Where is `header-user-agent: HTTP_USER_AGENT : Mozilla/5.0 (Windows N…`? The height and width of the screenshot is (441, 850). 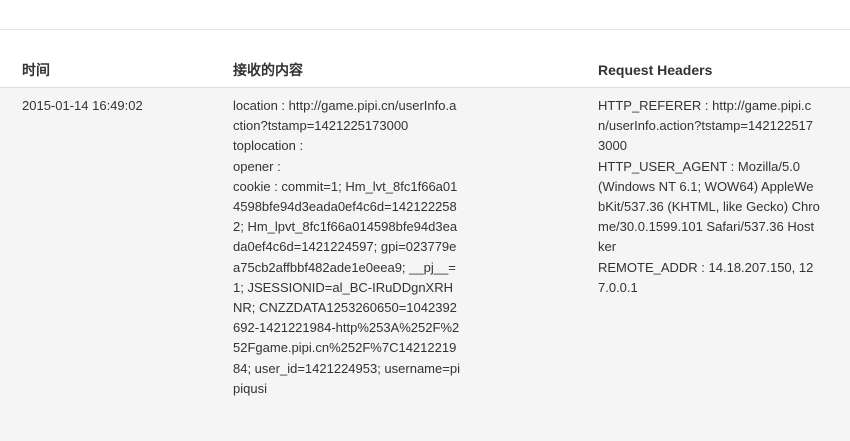
header-user-agent: HTTP_USER_AGENT : Mozilla/5.0 (Windows N… is located at coordinates (709, 206).